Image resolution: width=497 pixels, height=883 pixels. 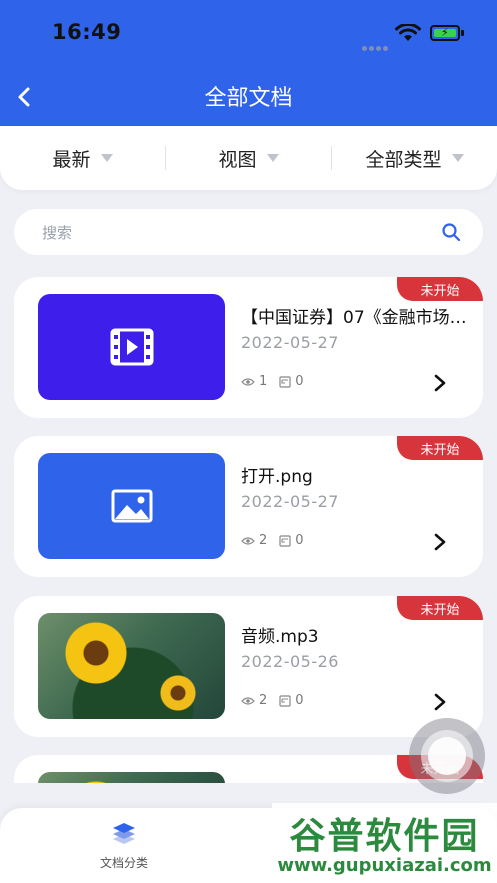 I want to click on video-icon, so click(x=131, y=347).